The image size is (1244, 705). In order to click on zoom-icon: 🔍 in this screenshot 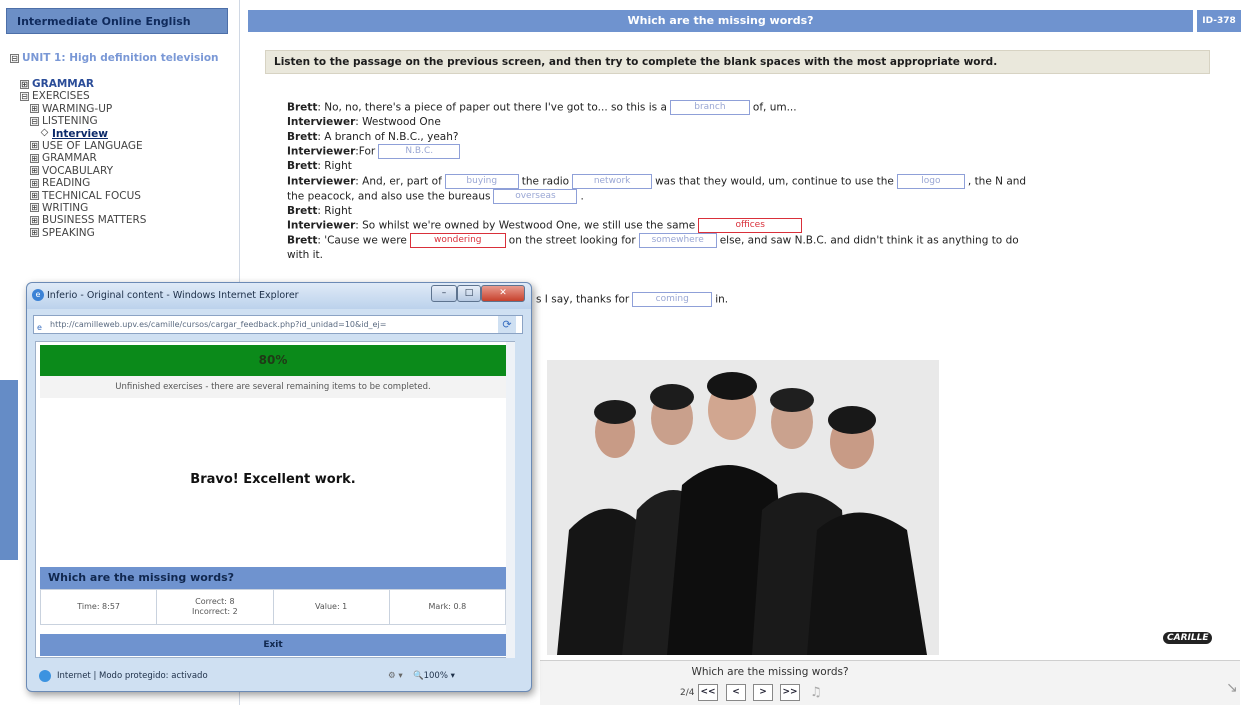, I will do `click(418, 676)`.